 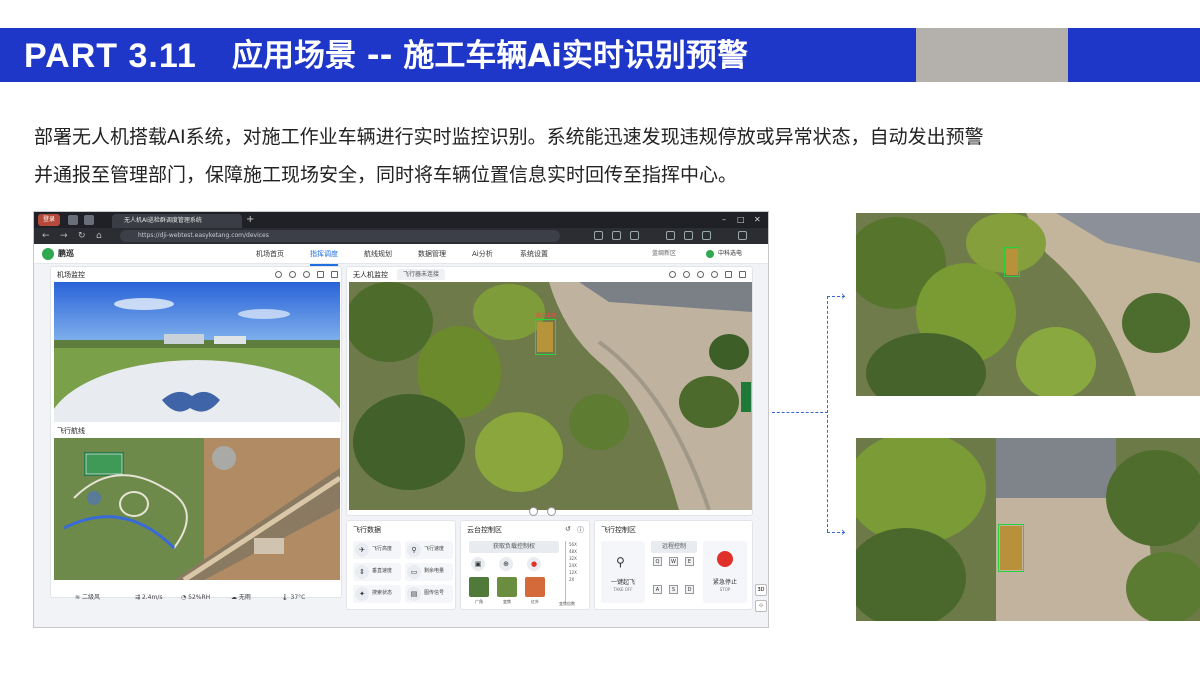 I want to click on zoom-level: 24X, so click(x=573, y=565).